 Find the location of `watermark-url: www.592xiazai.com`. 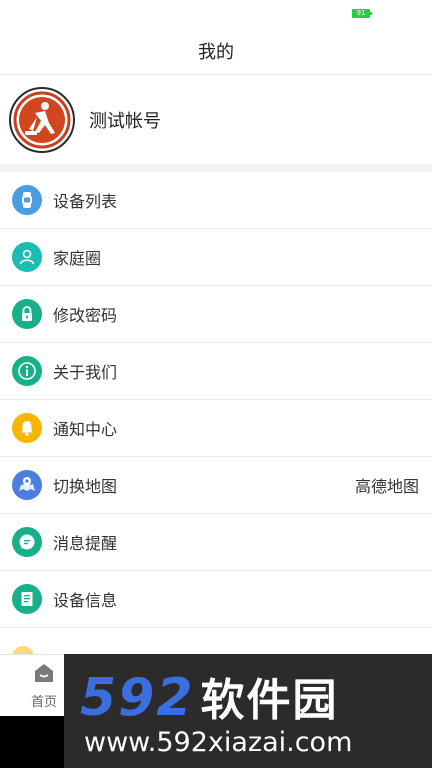

watermark-url: www.592xiazai.com is located at coordinates (218, 742).